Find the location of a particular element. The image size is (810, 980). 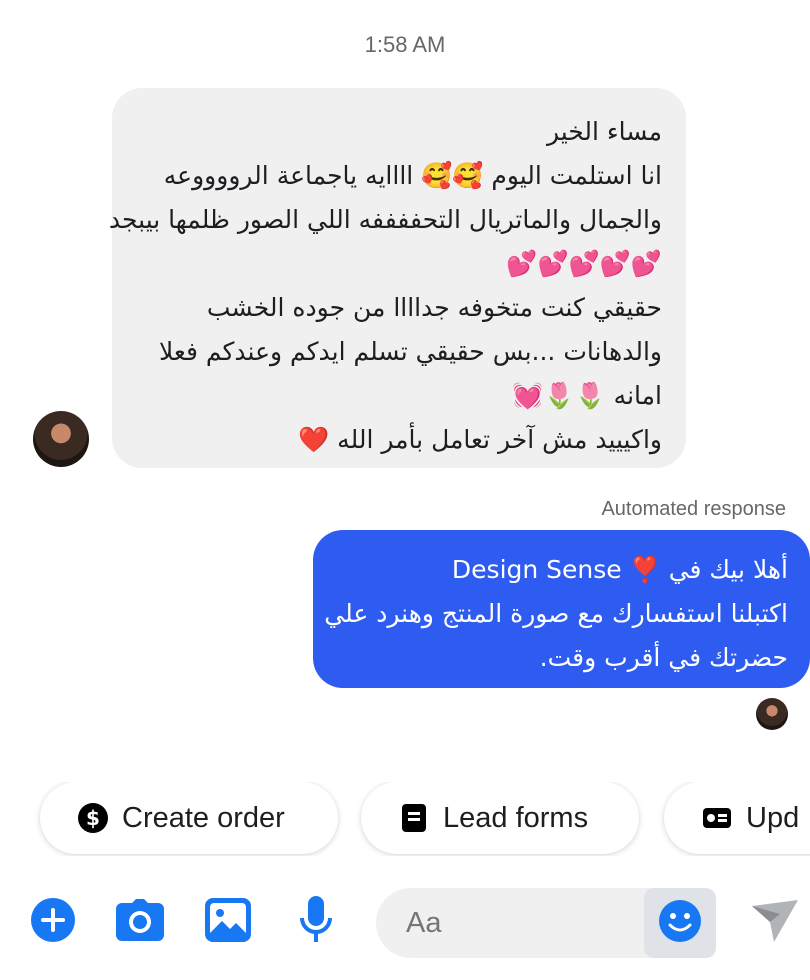

camera-button is located at coordinates (140, 922).